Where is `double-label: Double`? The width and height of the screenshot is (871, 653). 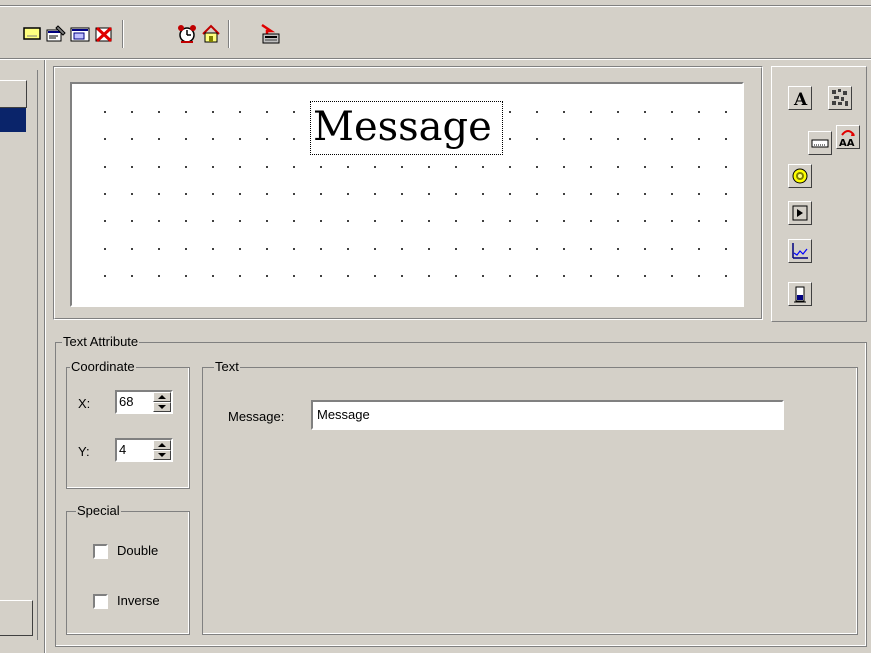
double-label: Double is located at coordinates (137, 551).